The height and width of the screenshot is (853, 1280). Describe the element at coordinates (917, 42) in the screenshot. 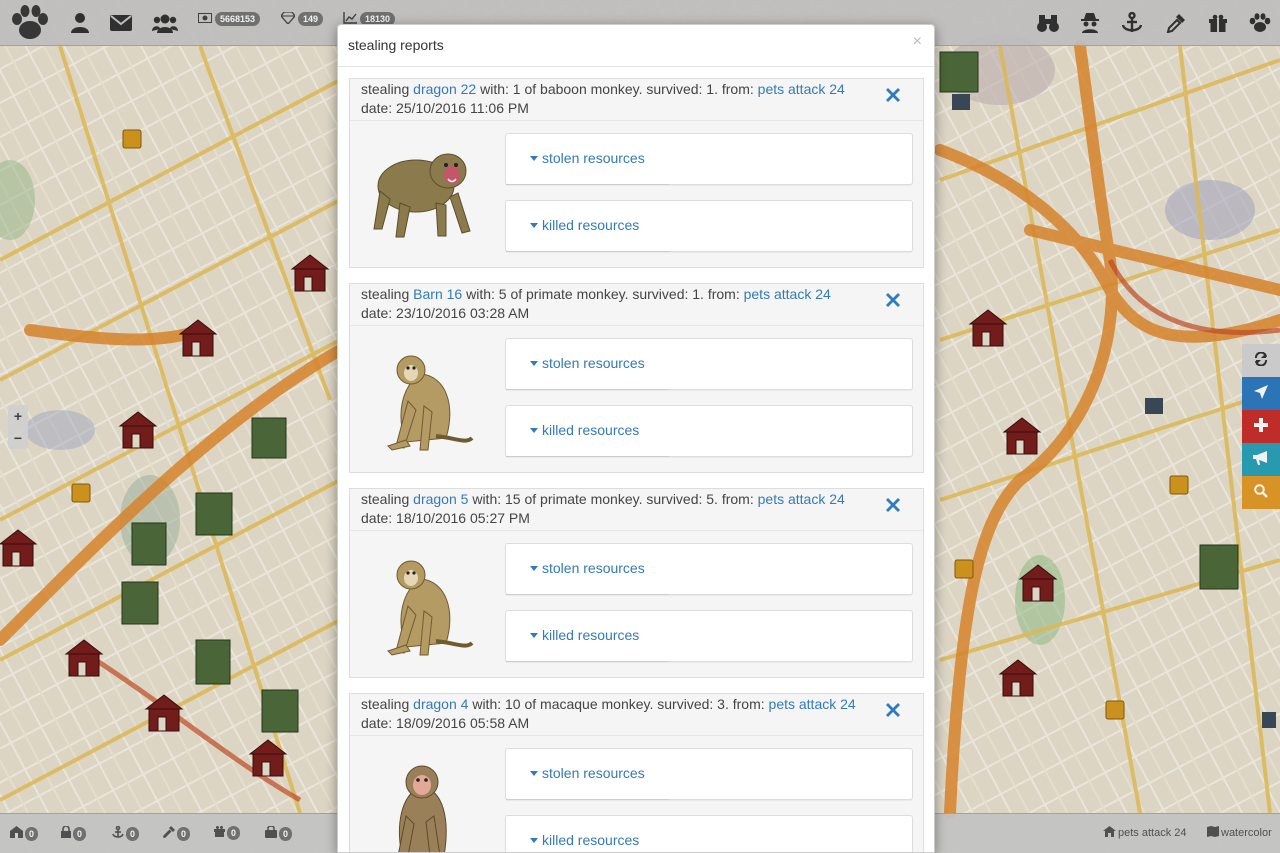

I see `modal-close-button: ×` at that location.